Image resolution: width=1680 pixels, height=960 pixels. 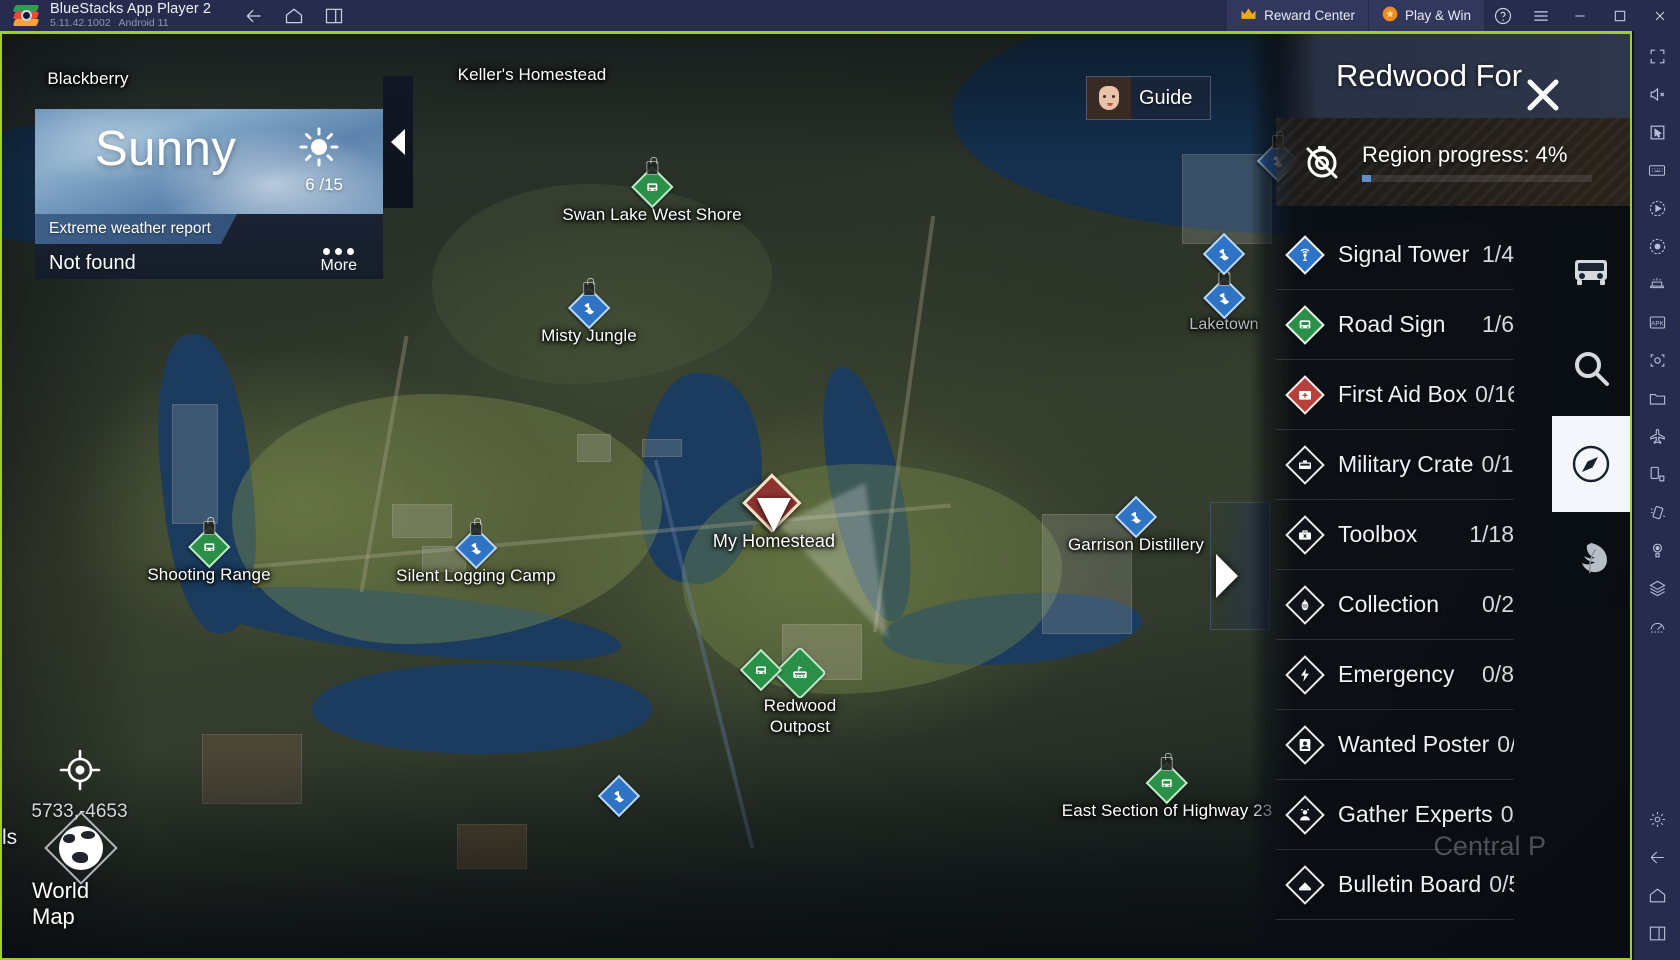 What do you see at coordinates (80, 772) in the screenshot?
I see `crosshair-icon` at bounding box center [80, 772].